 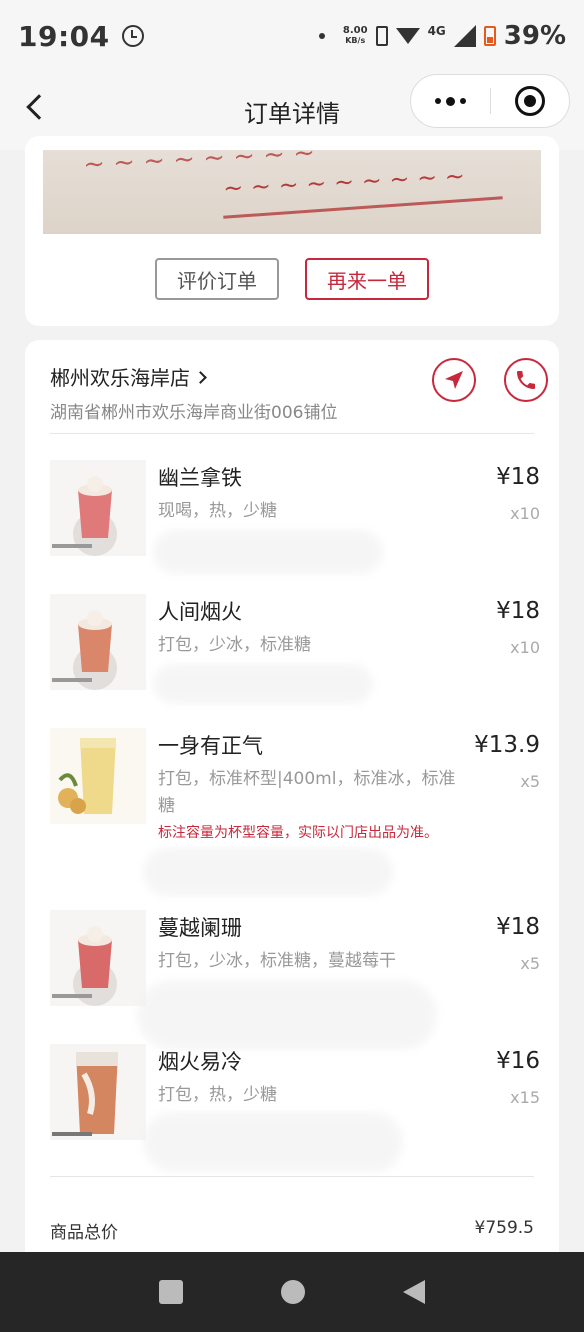 I want to click on item-name: 烟火易冷, so click(x=200, y=1062).